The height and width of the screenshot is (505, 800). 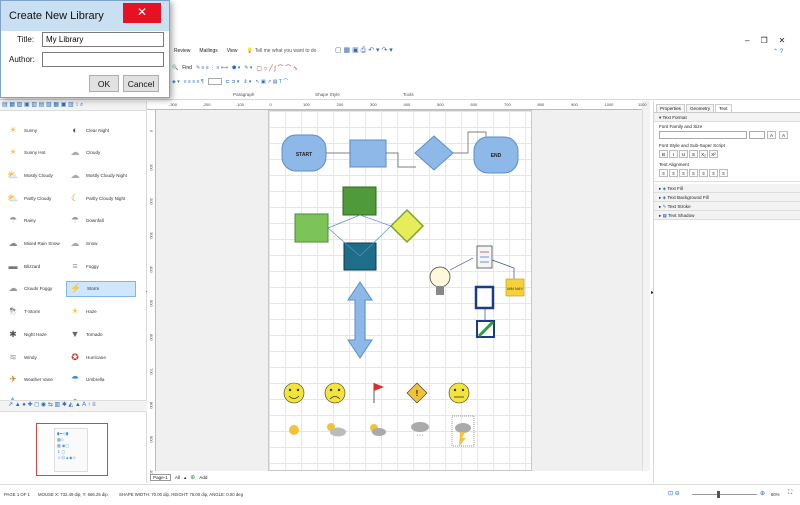 What do you see at coordinates (762, 493) in the screenshot?
I see `zoom-in-icon: ⊕` at bounding box center [762, 493].